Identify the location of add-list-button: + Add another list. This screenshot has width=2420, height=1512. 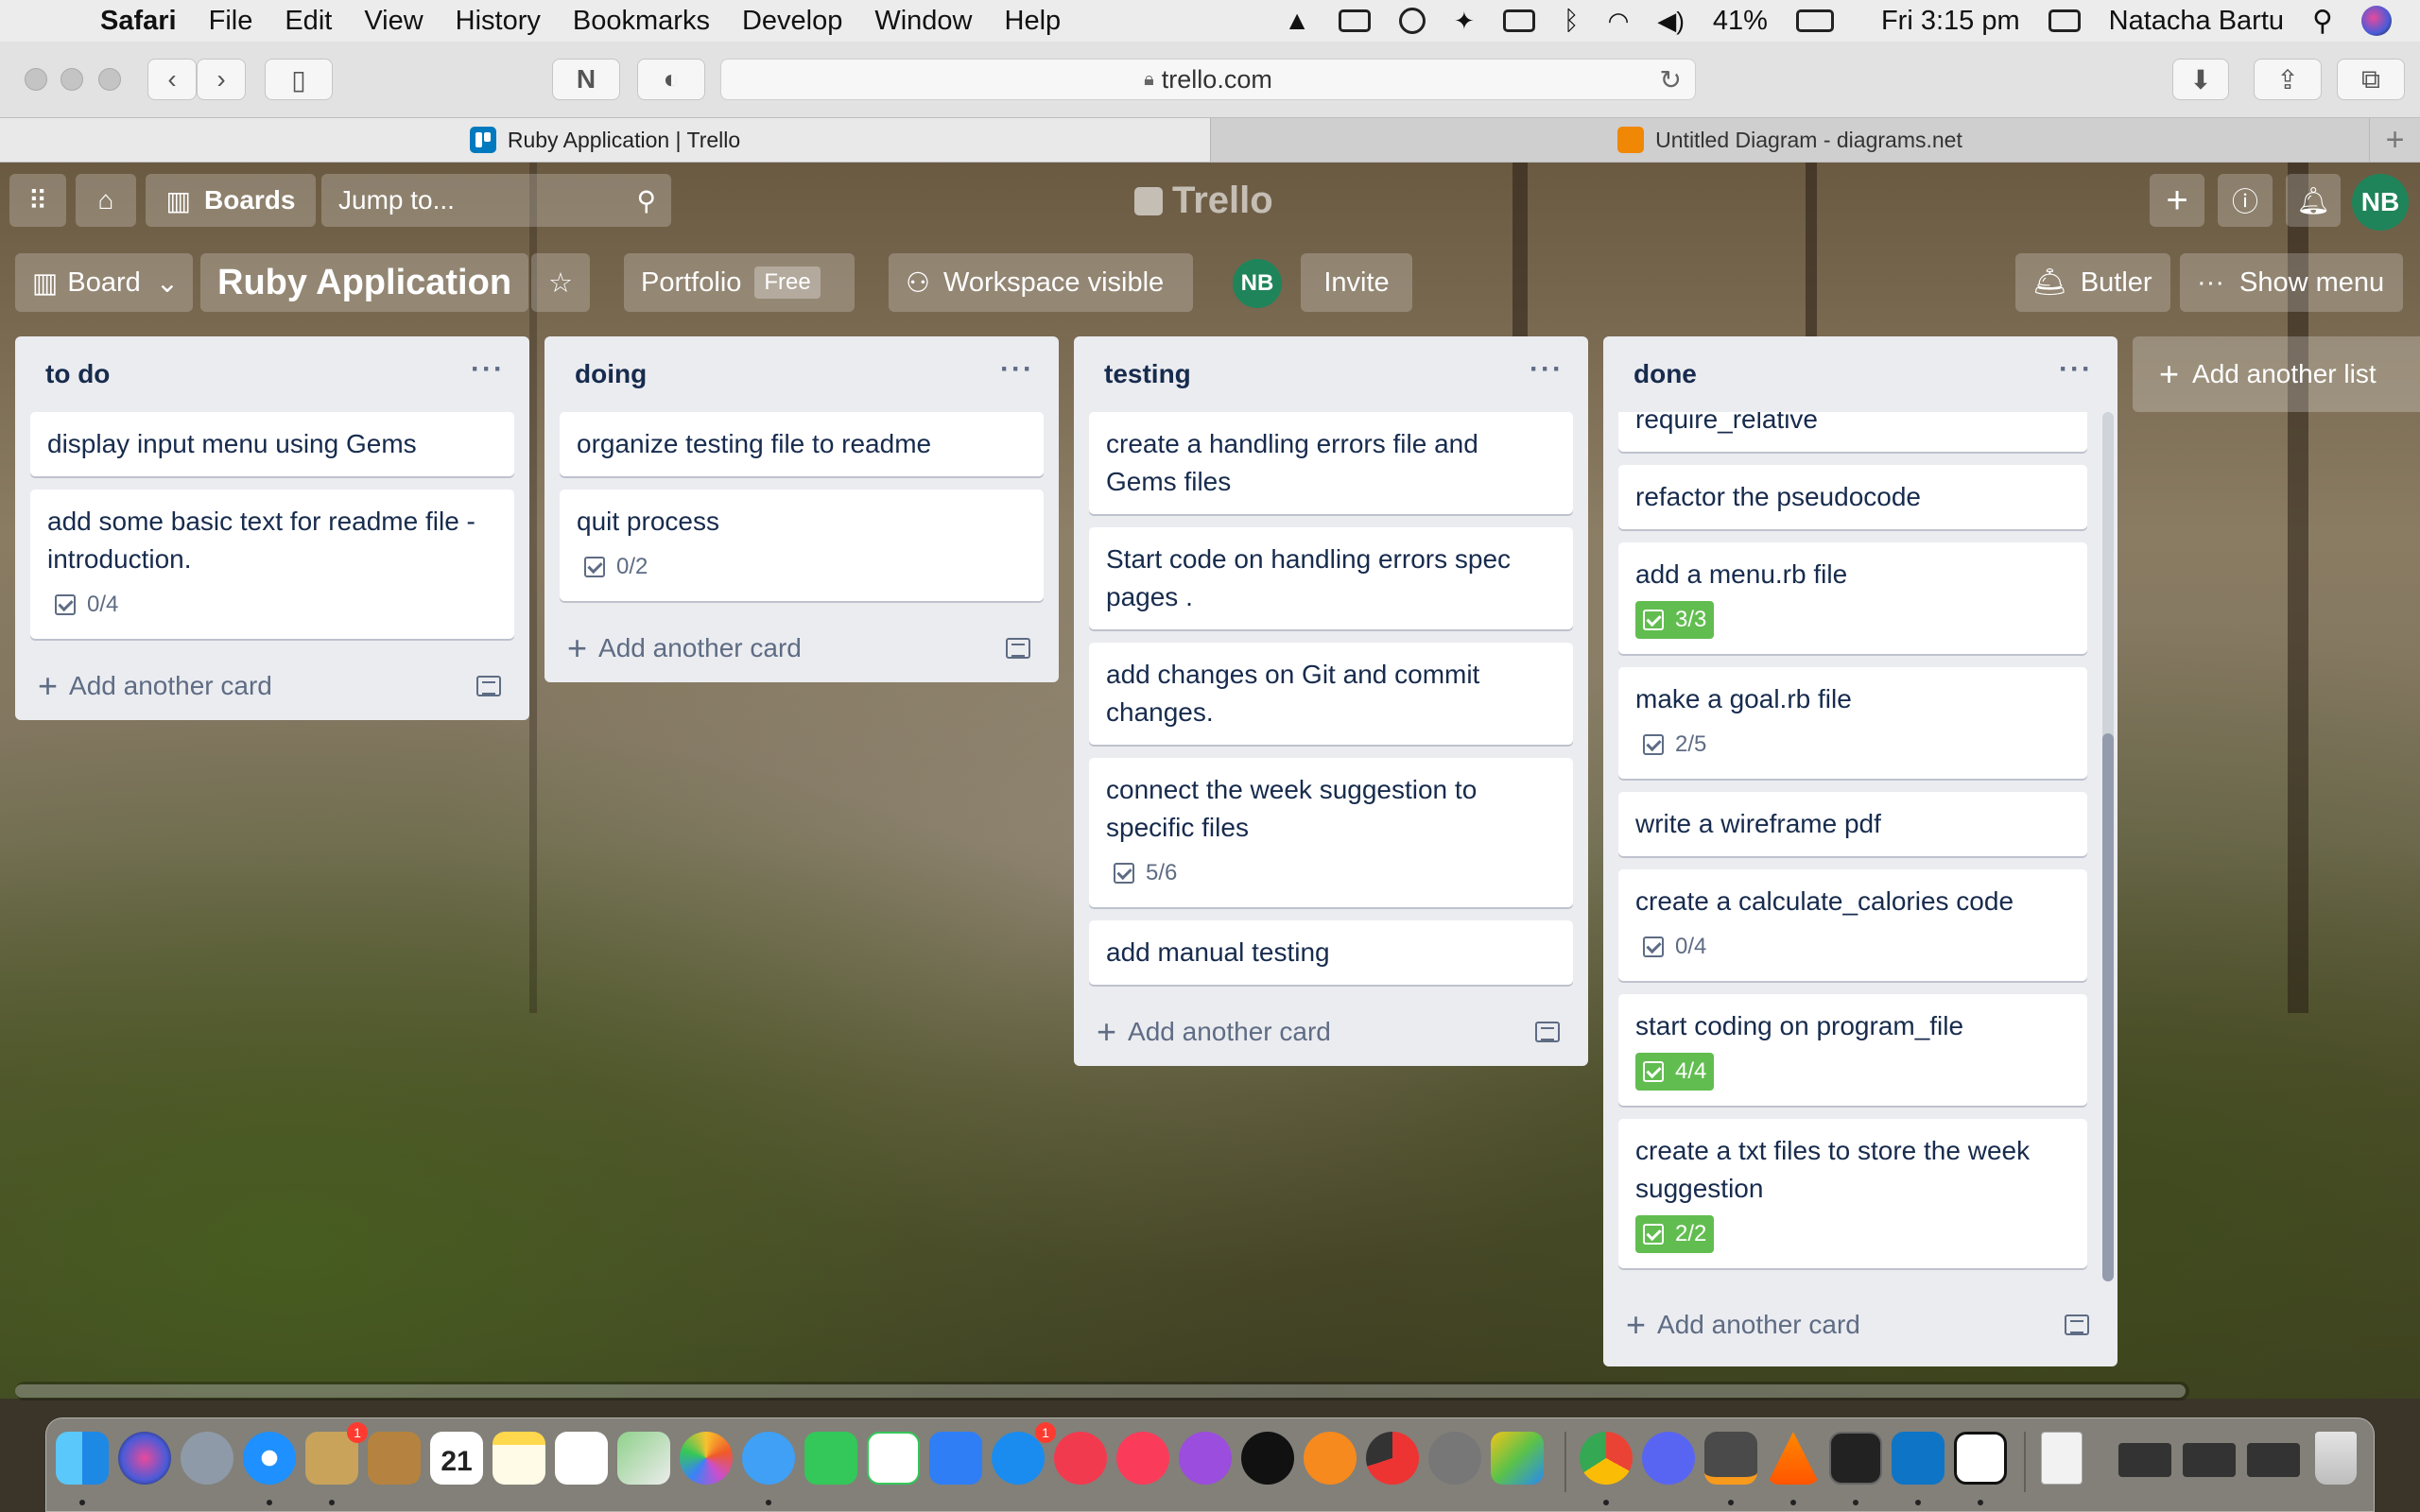
(2276, 374).